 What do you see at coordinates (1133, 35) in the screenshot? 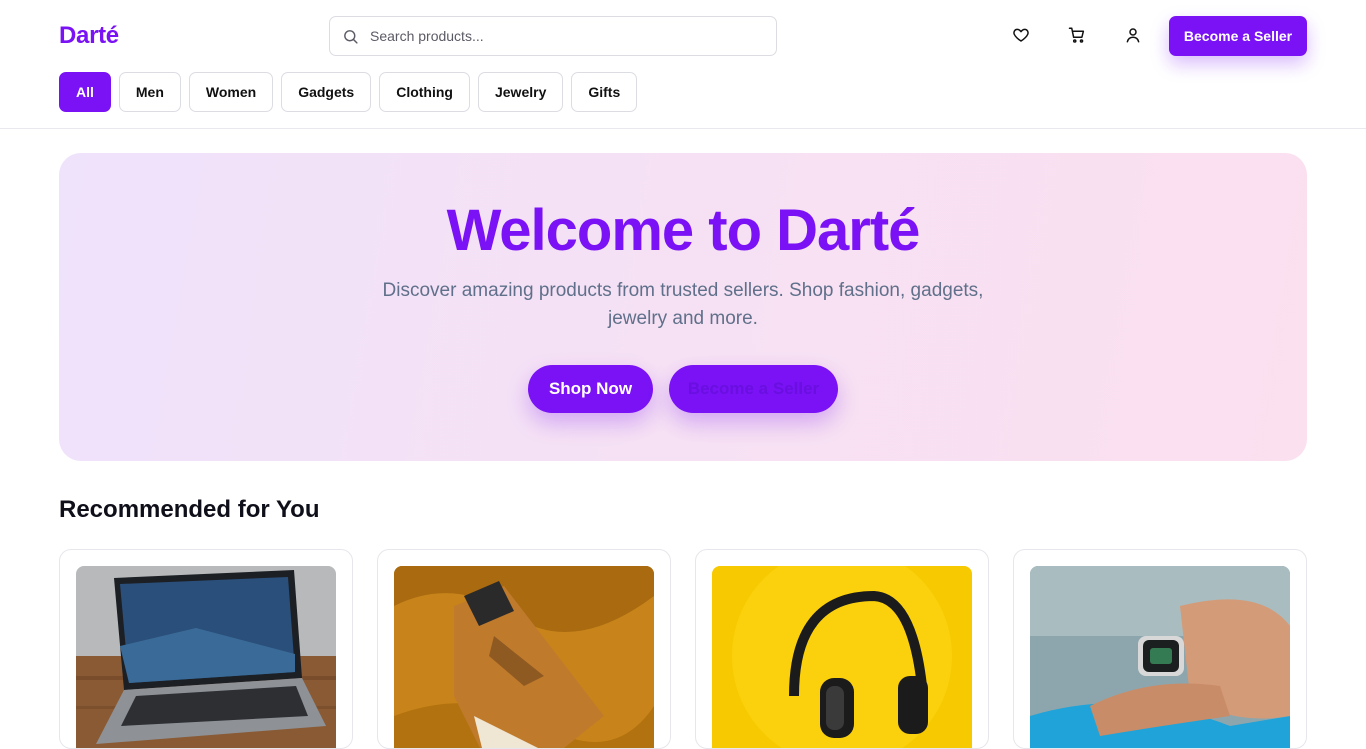
I see `user-icon` at bounding box center [1133, 35].